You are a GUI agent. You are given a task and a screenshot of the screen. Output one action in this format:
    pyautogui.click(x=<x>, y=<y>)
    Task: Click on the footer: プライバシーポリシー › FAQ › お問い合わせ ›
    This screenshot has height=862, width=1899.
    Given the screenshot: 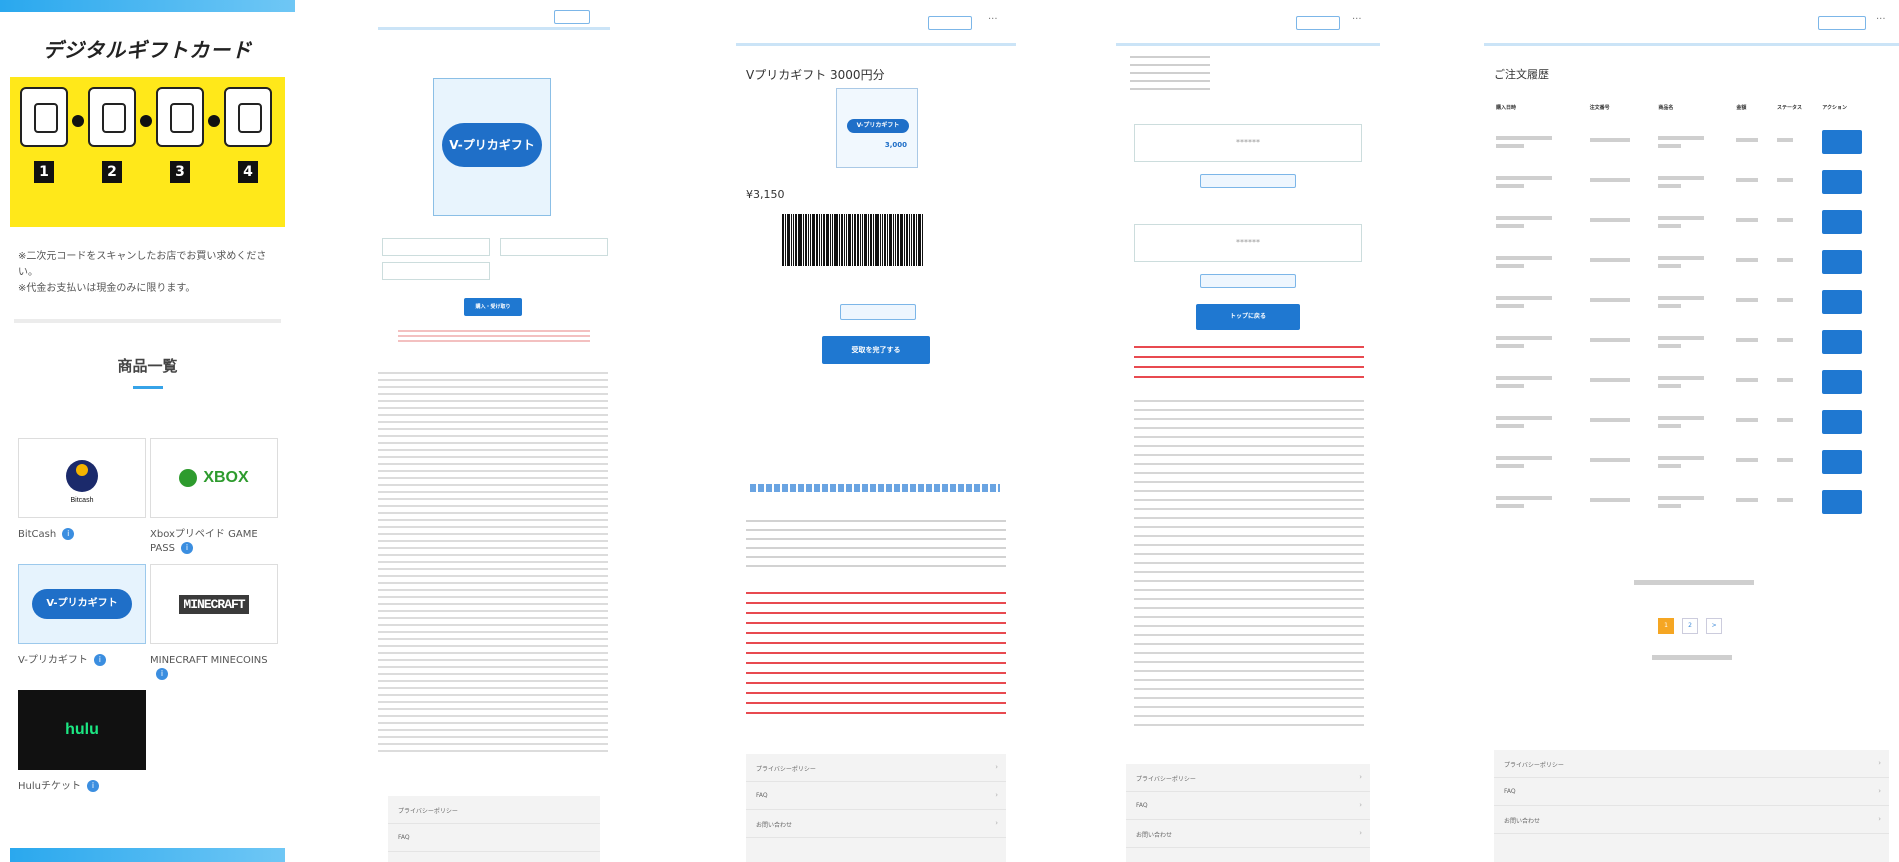 What is the action you would take?
    pyautogui.click(x=1248, y=813)
    